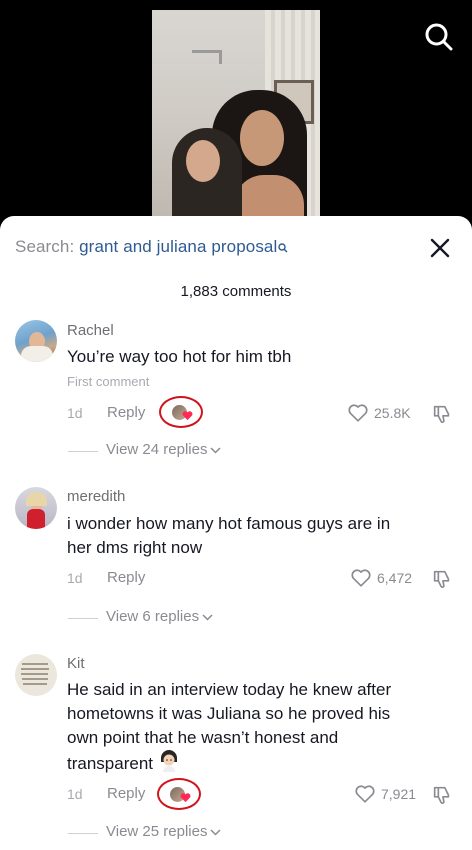  Describe the element at coordinates (236, 291) in the screenshot. I see `comment-count: 1,883 comments` at that location.